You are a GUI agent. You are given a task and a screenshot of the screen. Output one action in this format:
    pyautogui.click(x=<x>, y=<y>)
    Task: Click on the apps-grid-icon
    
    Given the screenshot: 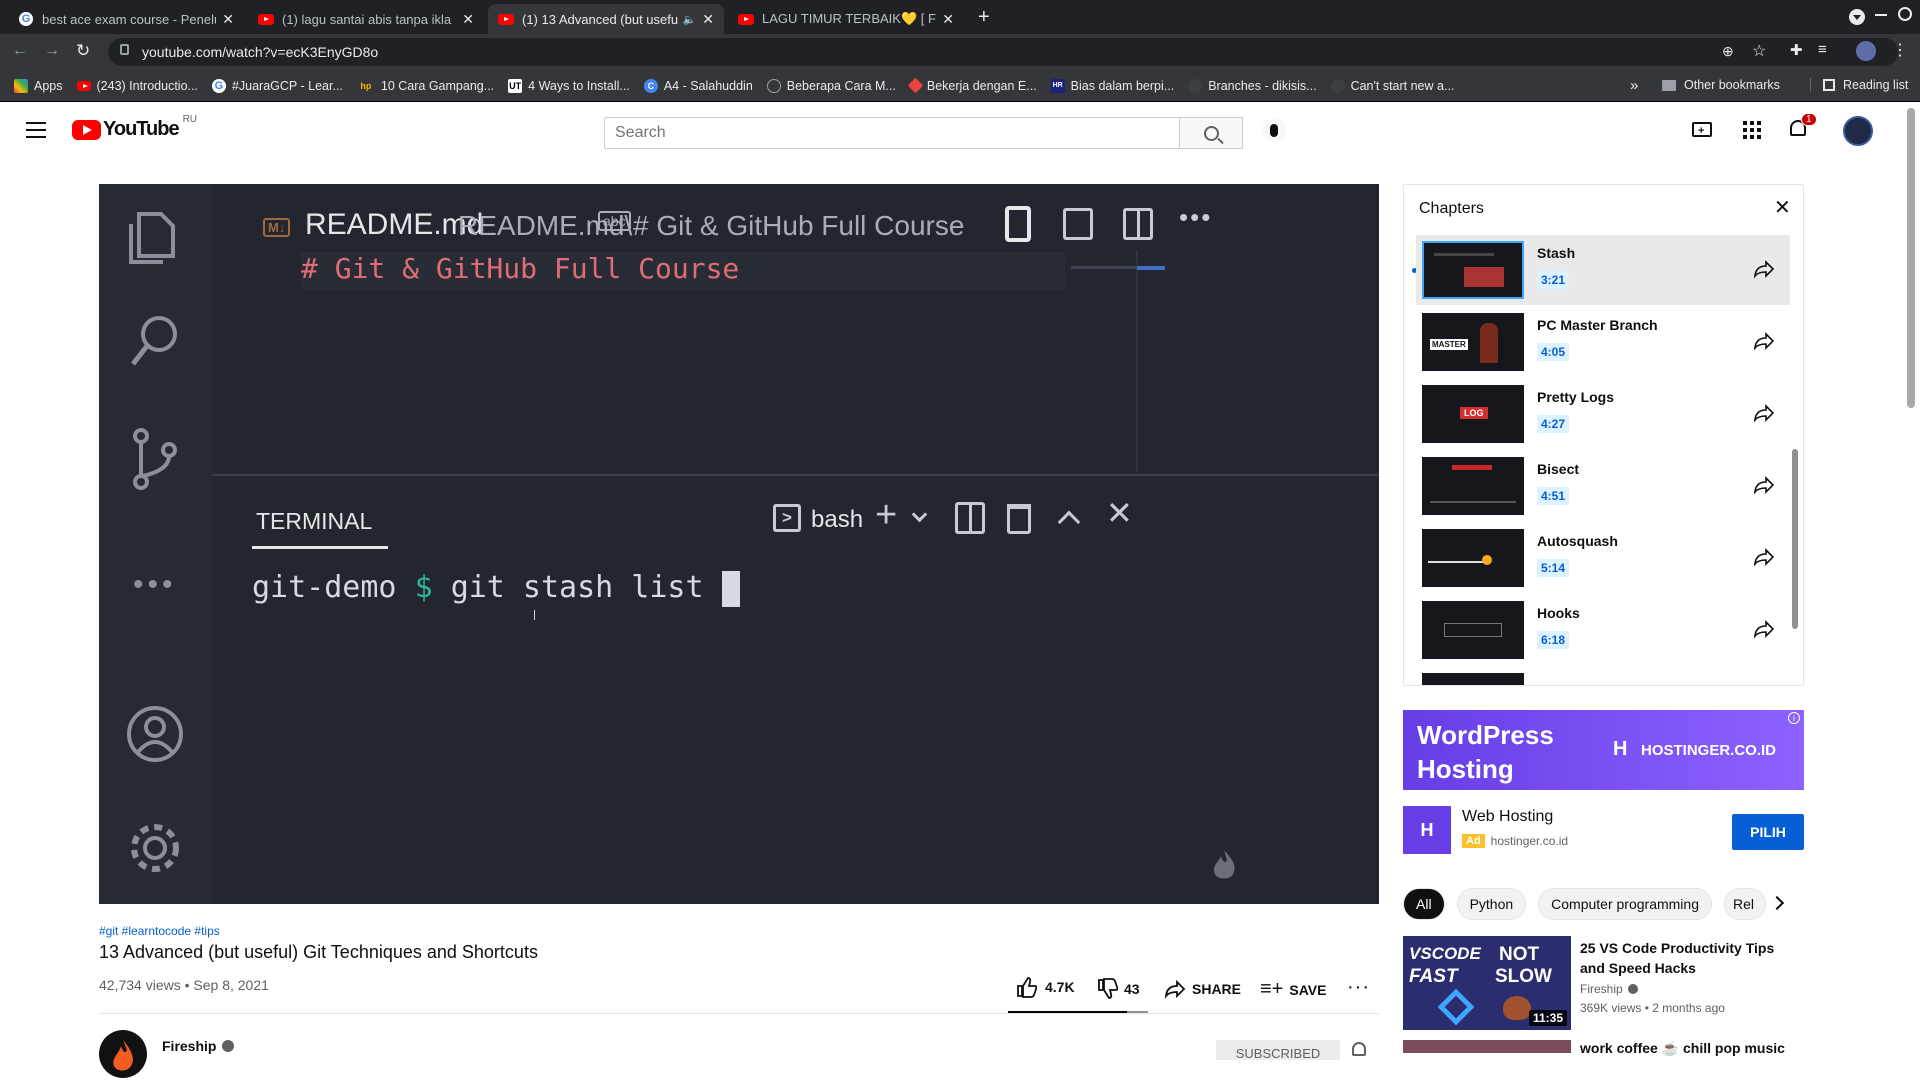 What is the action you would take?
    pyautogui.click(x=1752, y=130)
    